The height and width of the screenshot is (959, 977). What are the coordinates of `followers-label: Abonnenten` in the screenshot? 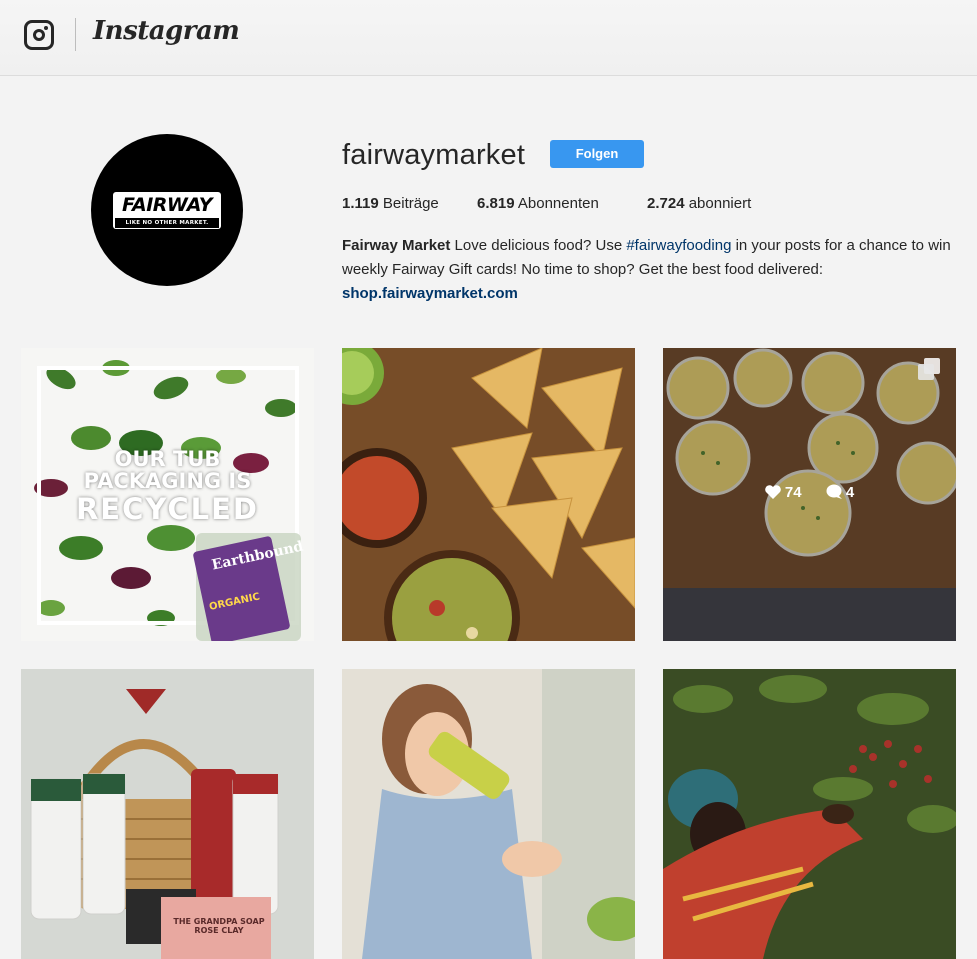 It's located at (558, 203).